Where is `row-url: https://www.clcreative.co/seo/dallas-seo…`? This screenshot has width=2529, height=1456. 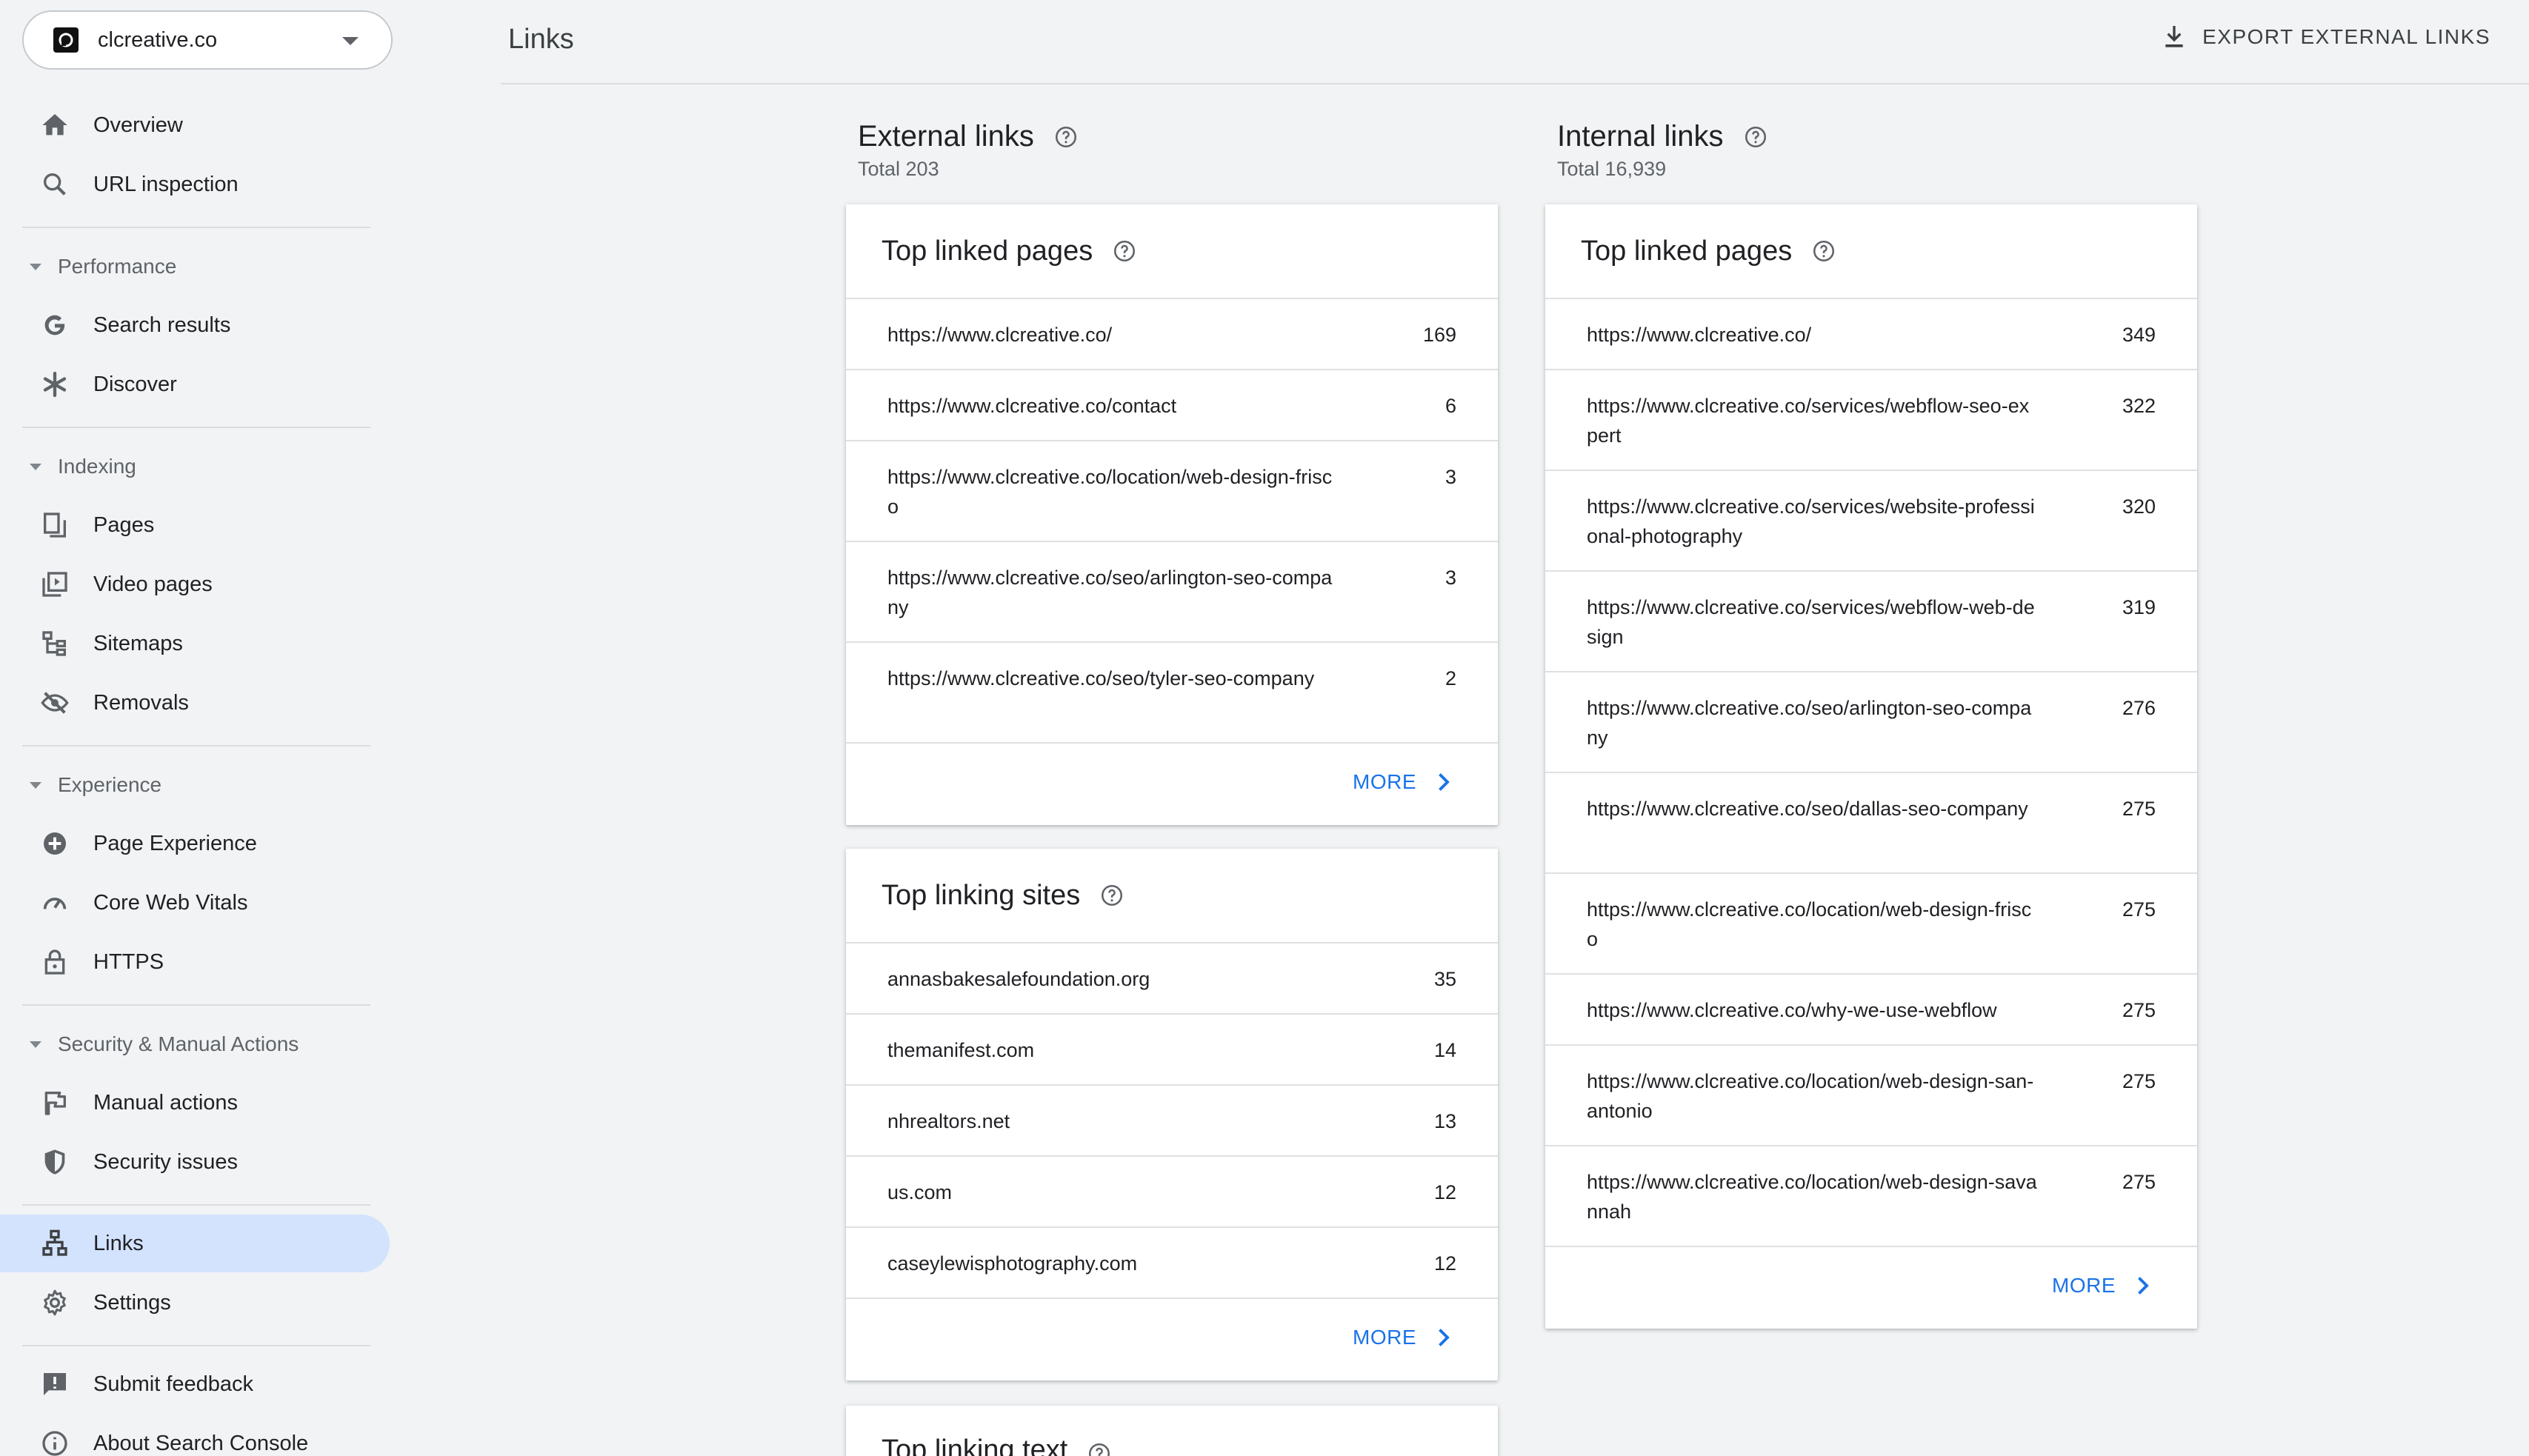 row-url: https://www.clcreative.co/seo/dallas-seo… is located at coordinates (1808, 809).